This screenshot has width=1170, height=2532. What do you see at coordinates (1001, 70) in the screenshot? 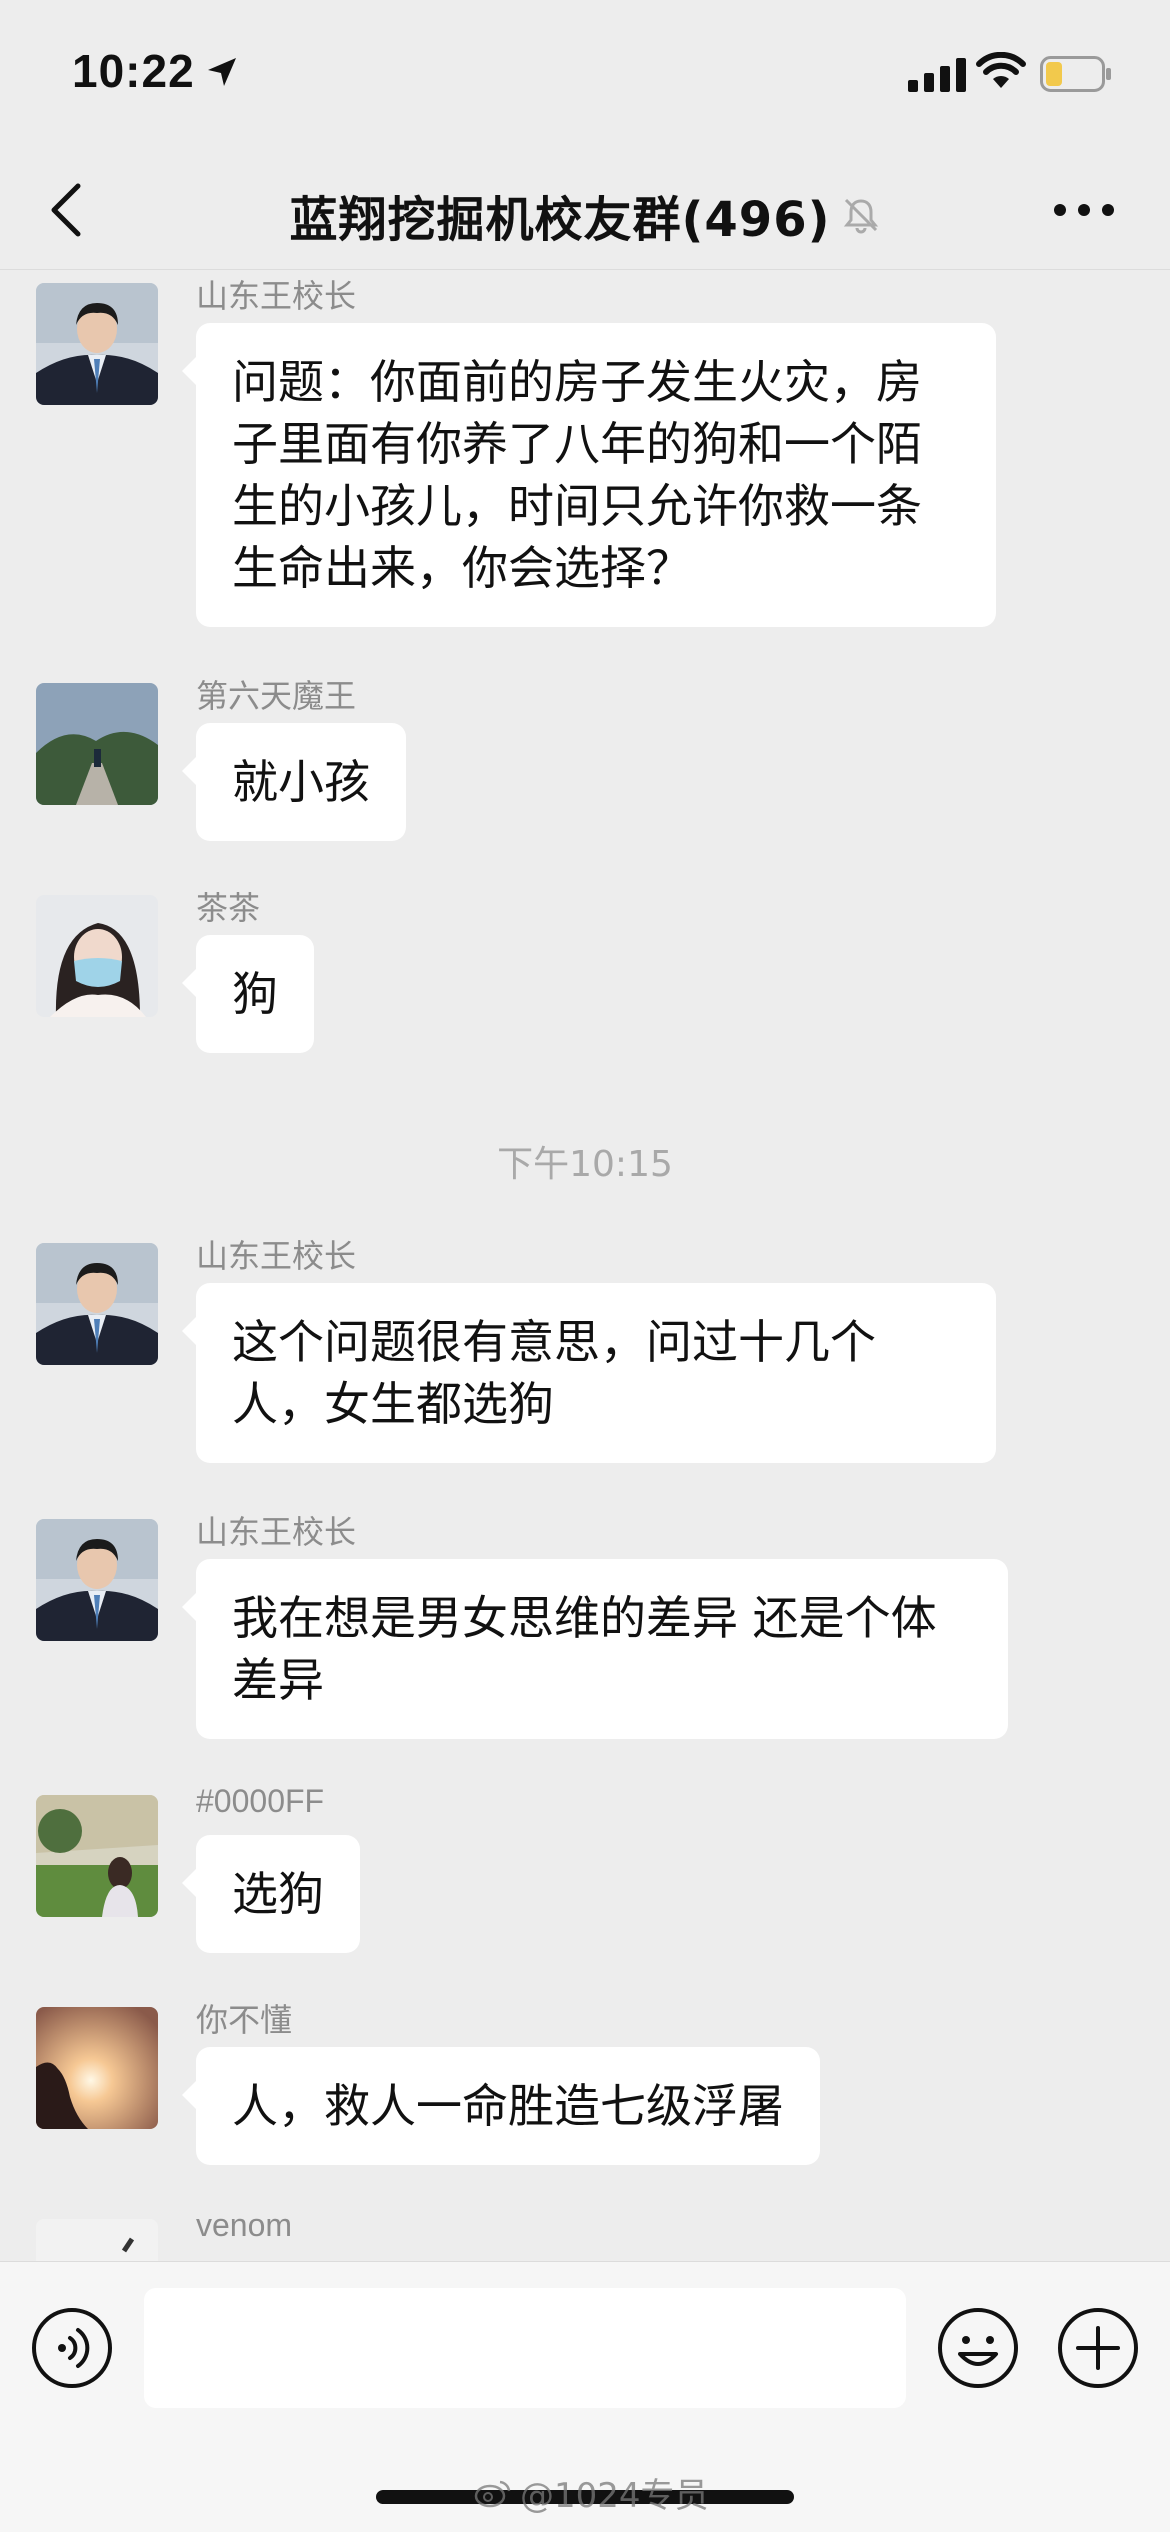
I see `wifi-icon` at bounding box center [1001, 70].